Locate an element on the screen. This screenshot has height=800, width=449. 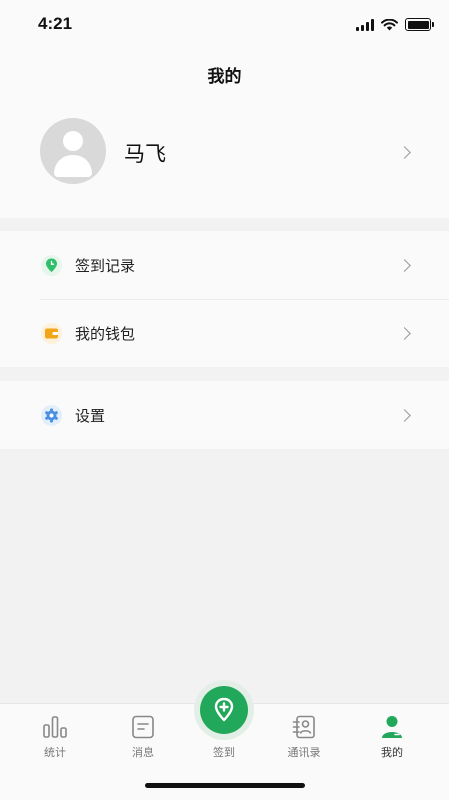
menu-item-settings: 设置 is located at coordinates (224, 415).